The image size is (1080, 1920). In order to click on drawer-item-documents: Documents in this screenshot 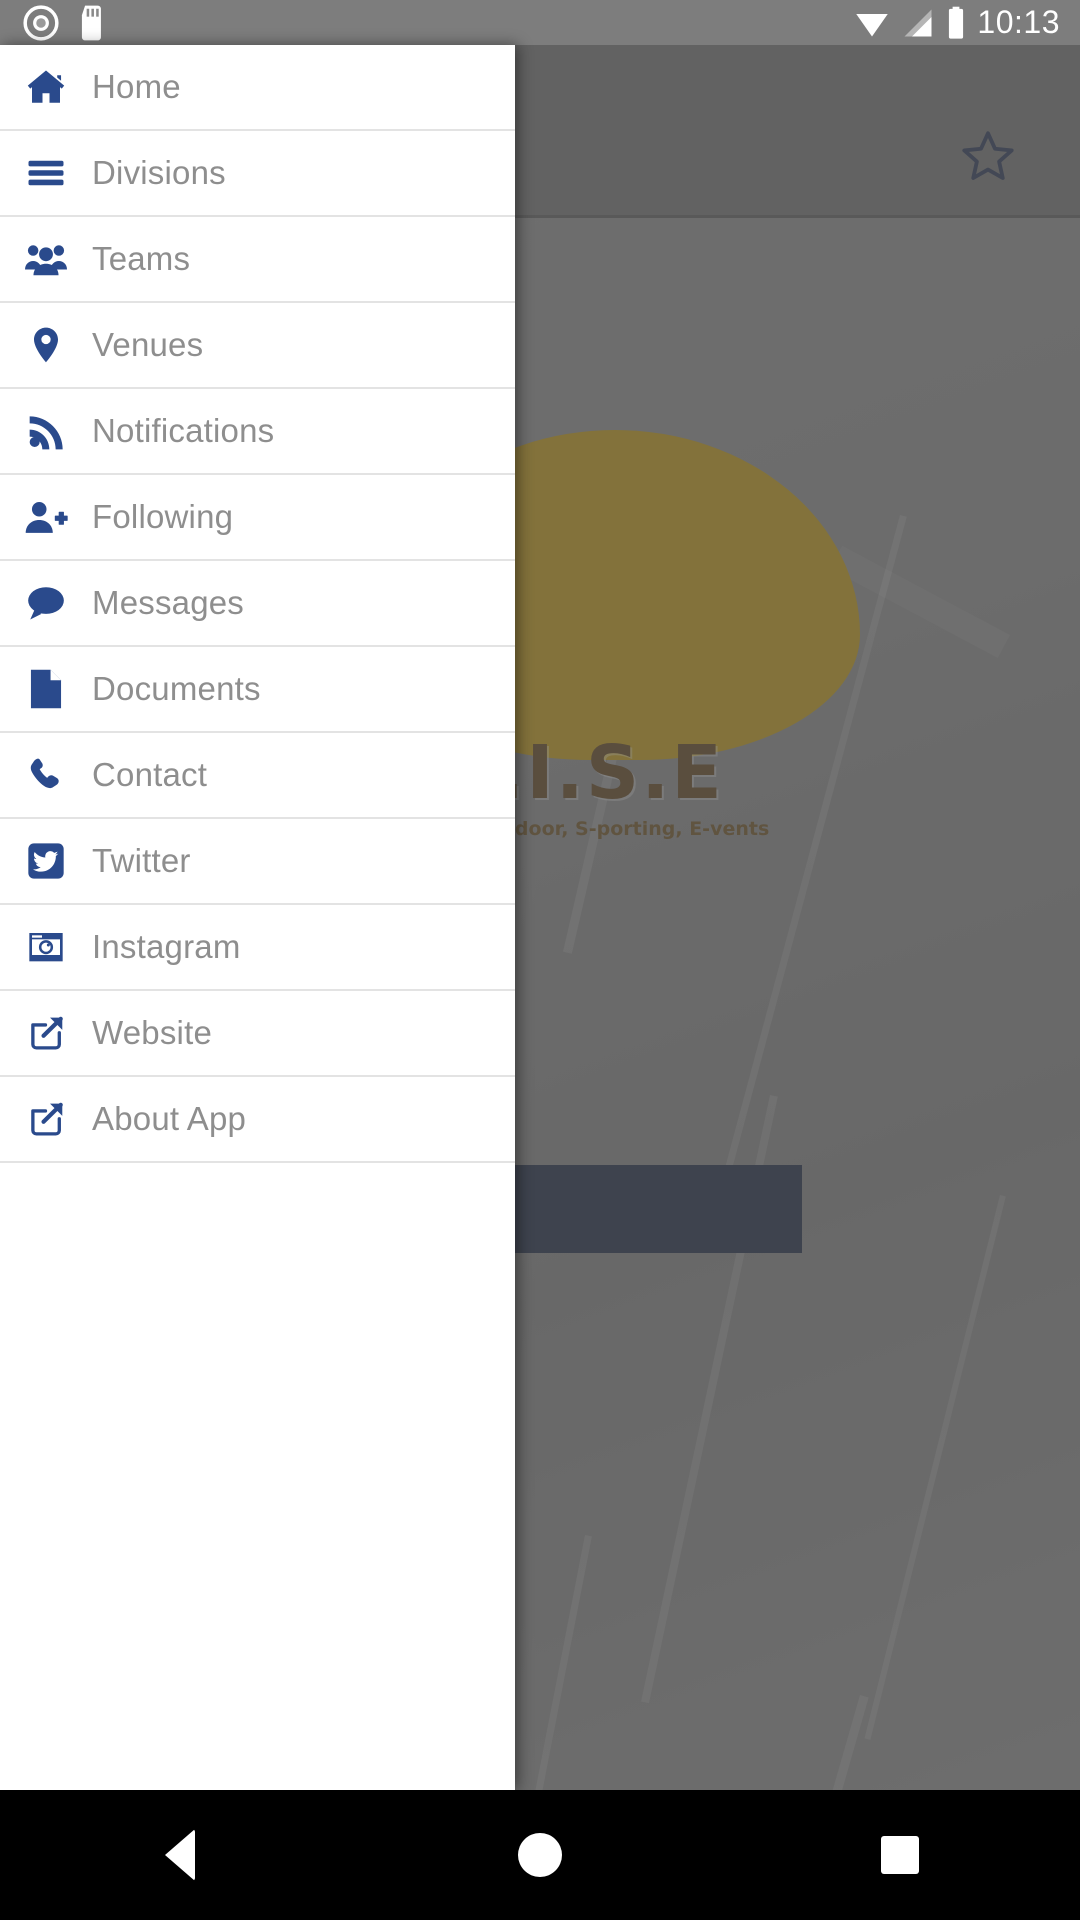, I will do `click(257, 690)`.